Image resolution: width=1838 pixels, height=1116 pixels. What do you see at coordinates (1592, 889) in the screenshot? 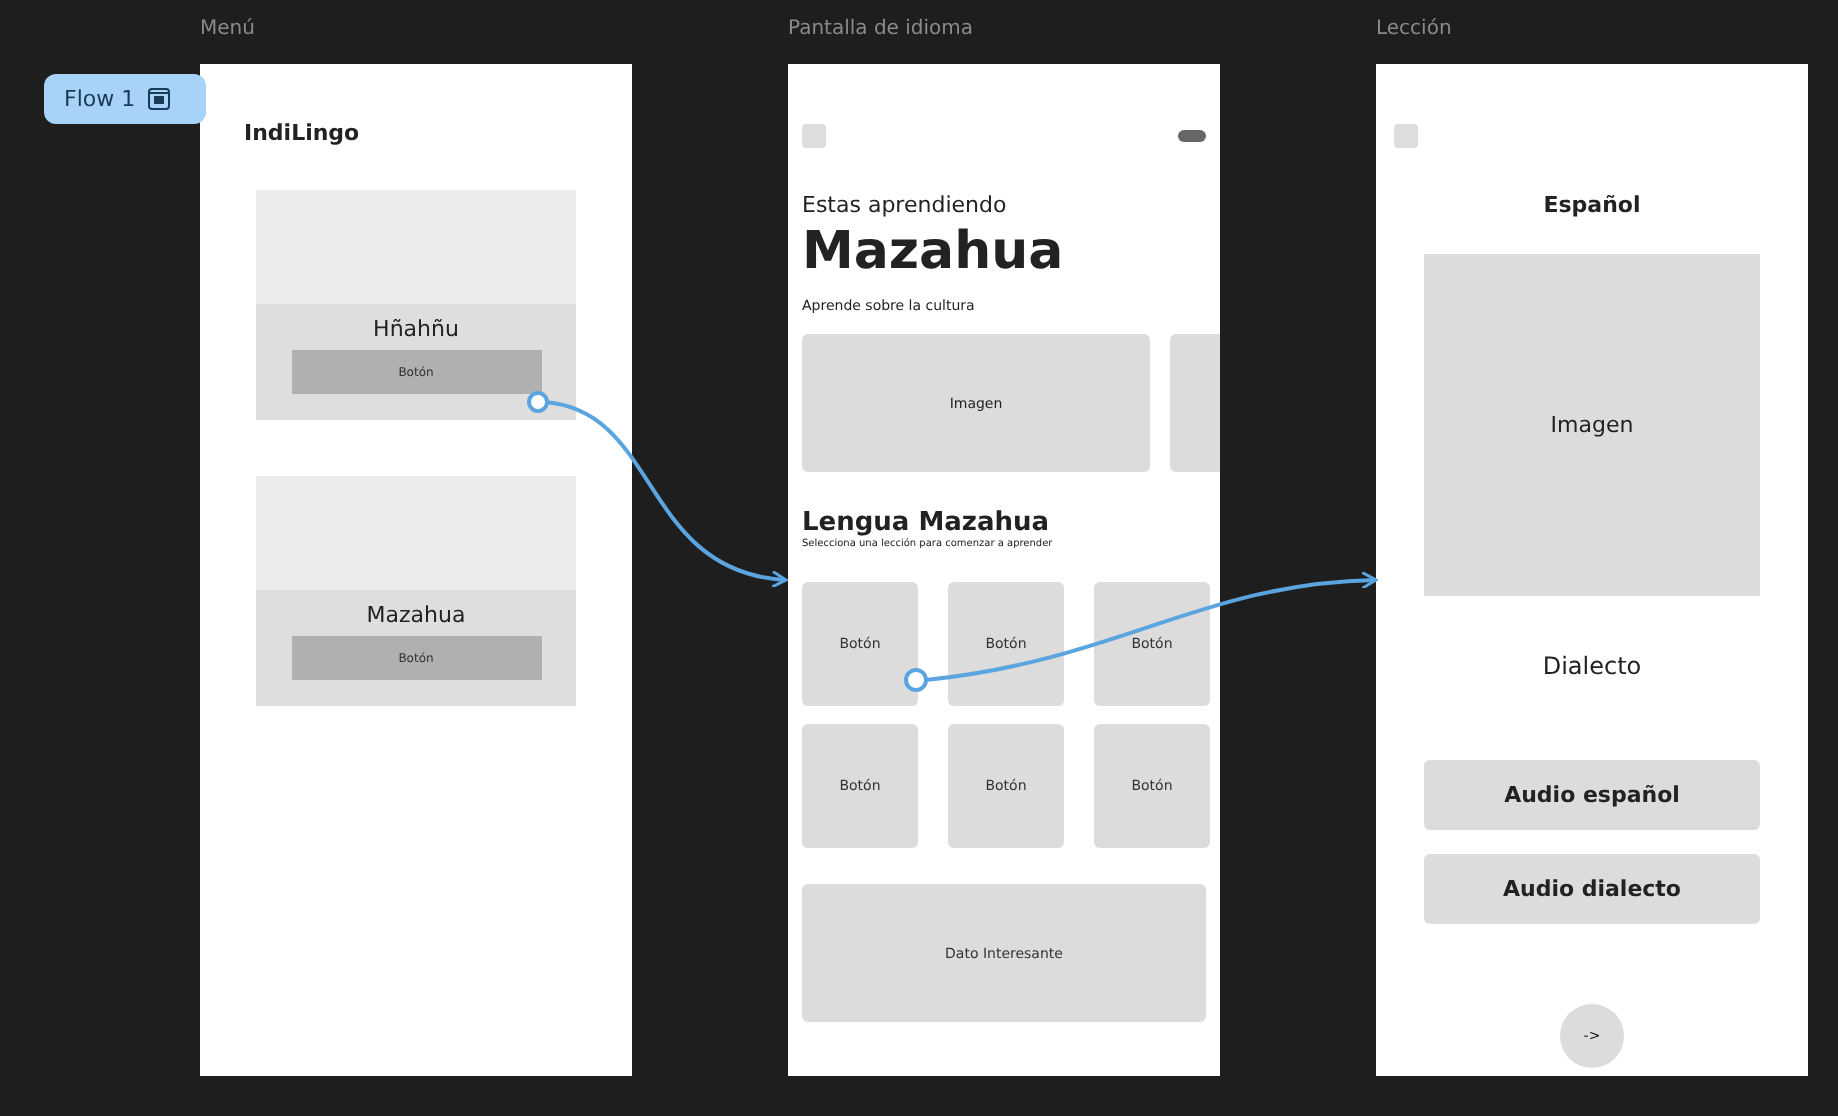
I see `audio-button: Audio dialecto` at bounding box center [1592, 889].